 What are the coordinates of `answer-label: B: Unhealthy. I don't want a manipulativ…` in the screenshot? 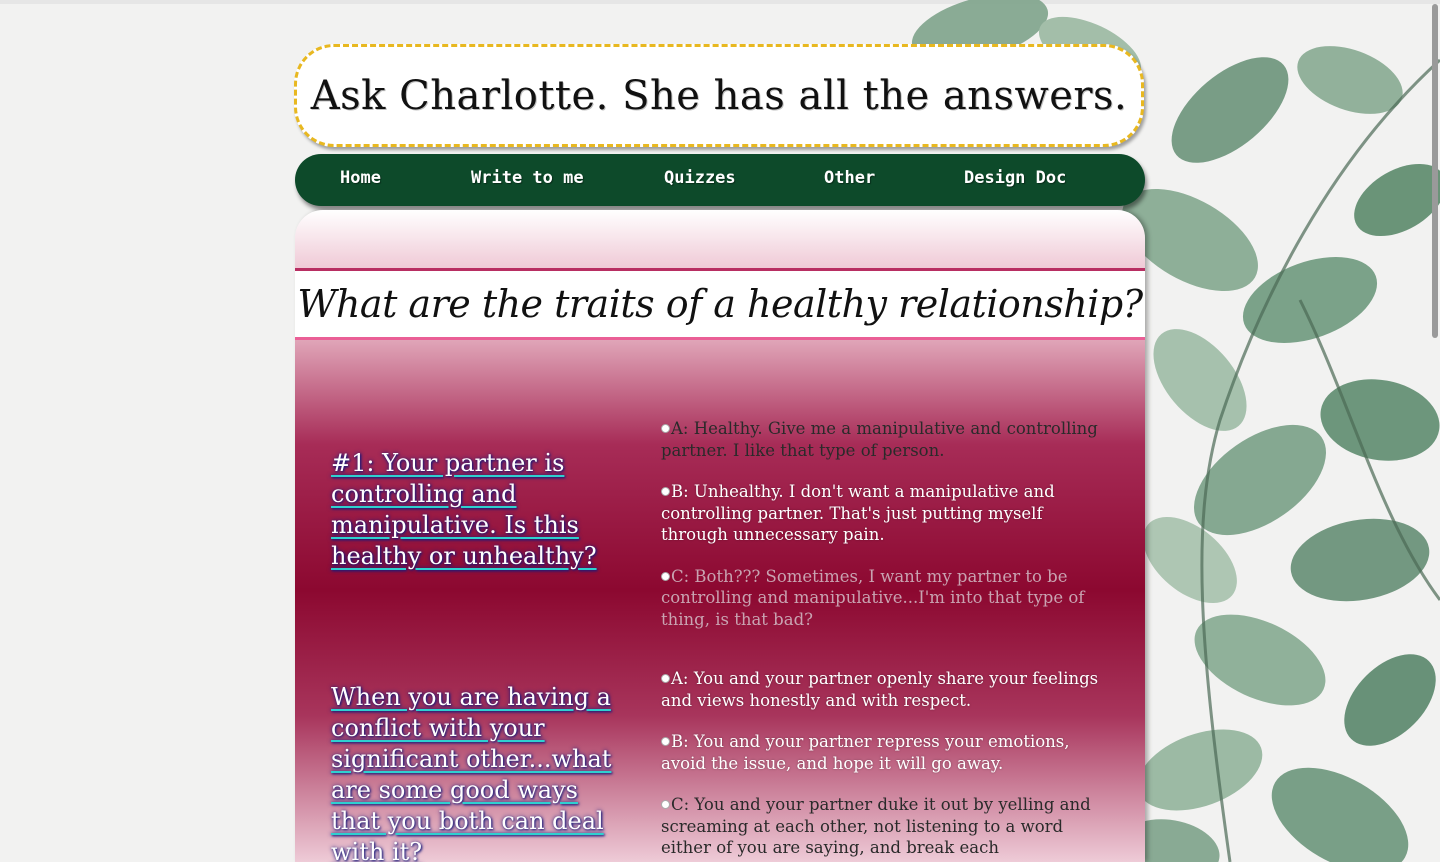 It's located at (858, 513).